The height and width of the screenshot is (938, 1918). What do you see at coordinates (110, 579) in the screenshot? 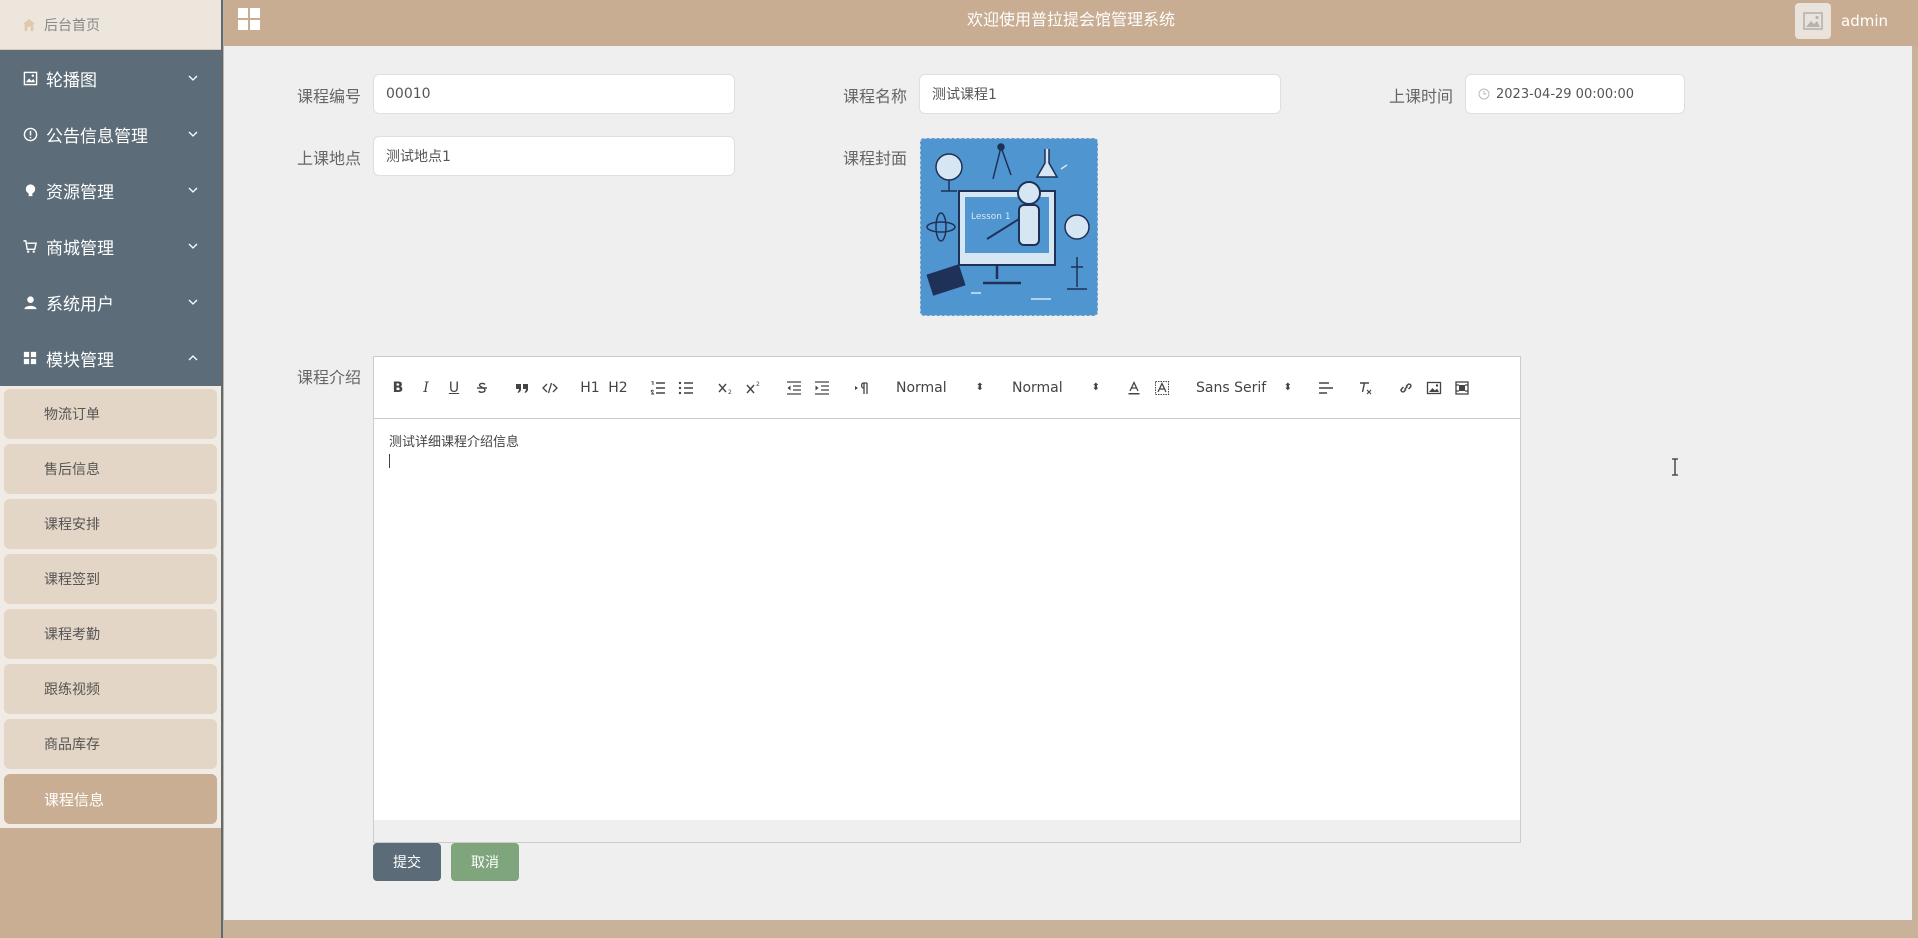
I see `submenu-item-course-signin: 课程签到` at bounding box center [110, 579].